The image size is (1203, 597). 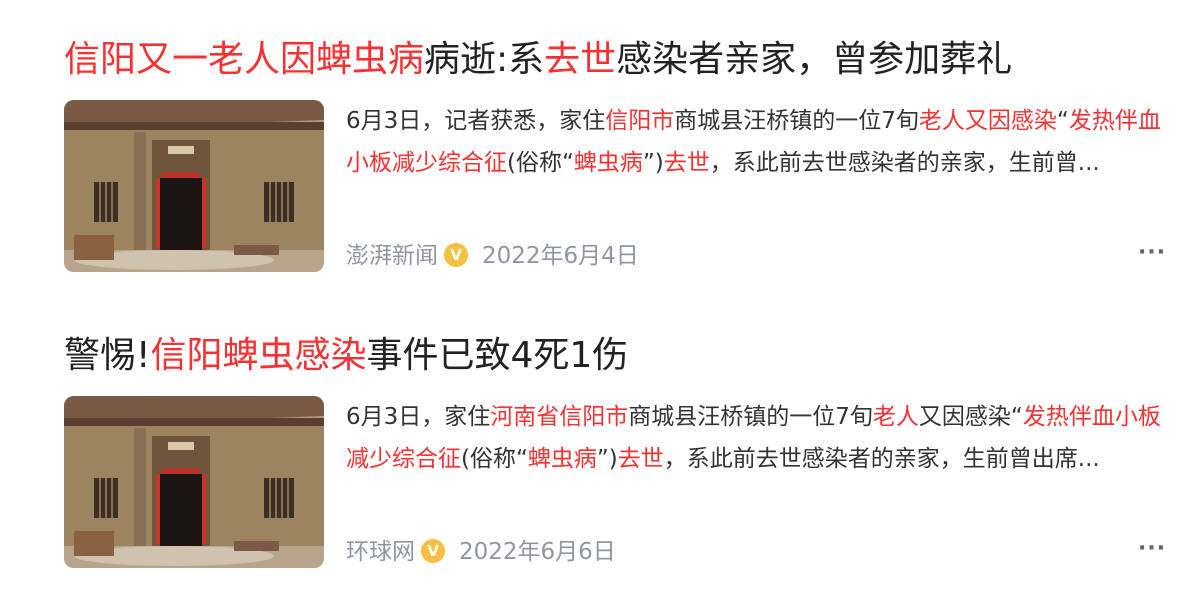 I want to click on title-part: 警惕!, so click(x=107, y=355).